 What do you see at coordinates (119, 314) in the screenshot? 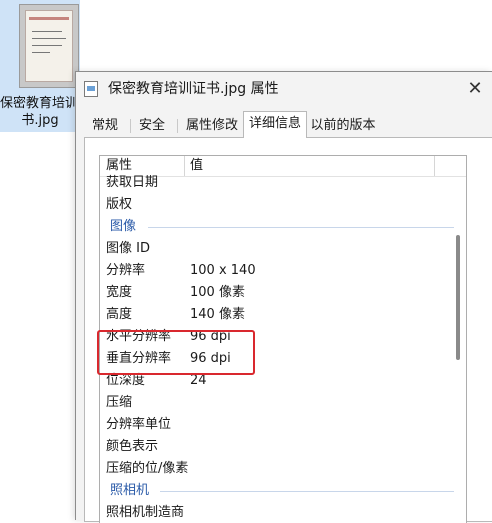
I see `property-name: 高度` at bounding box center [119, 314].